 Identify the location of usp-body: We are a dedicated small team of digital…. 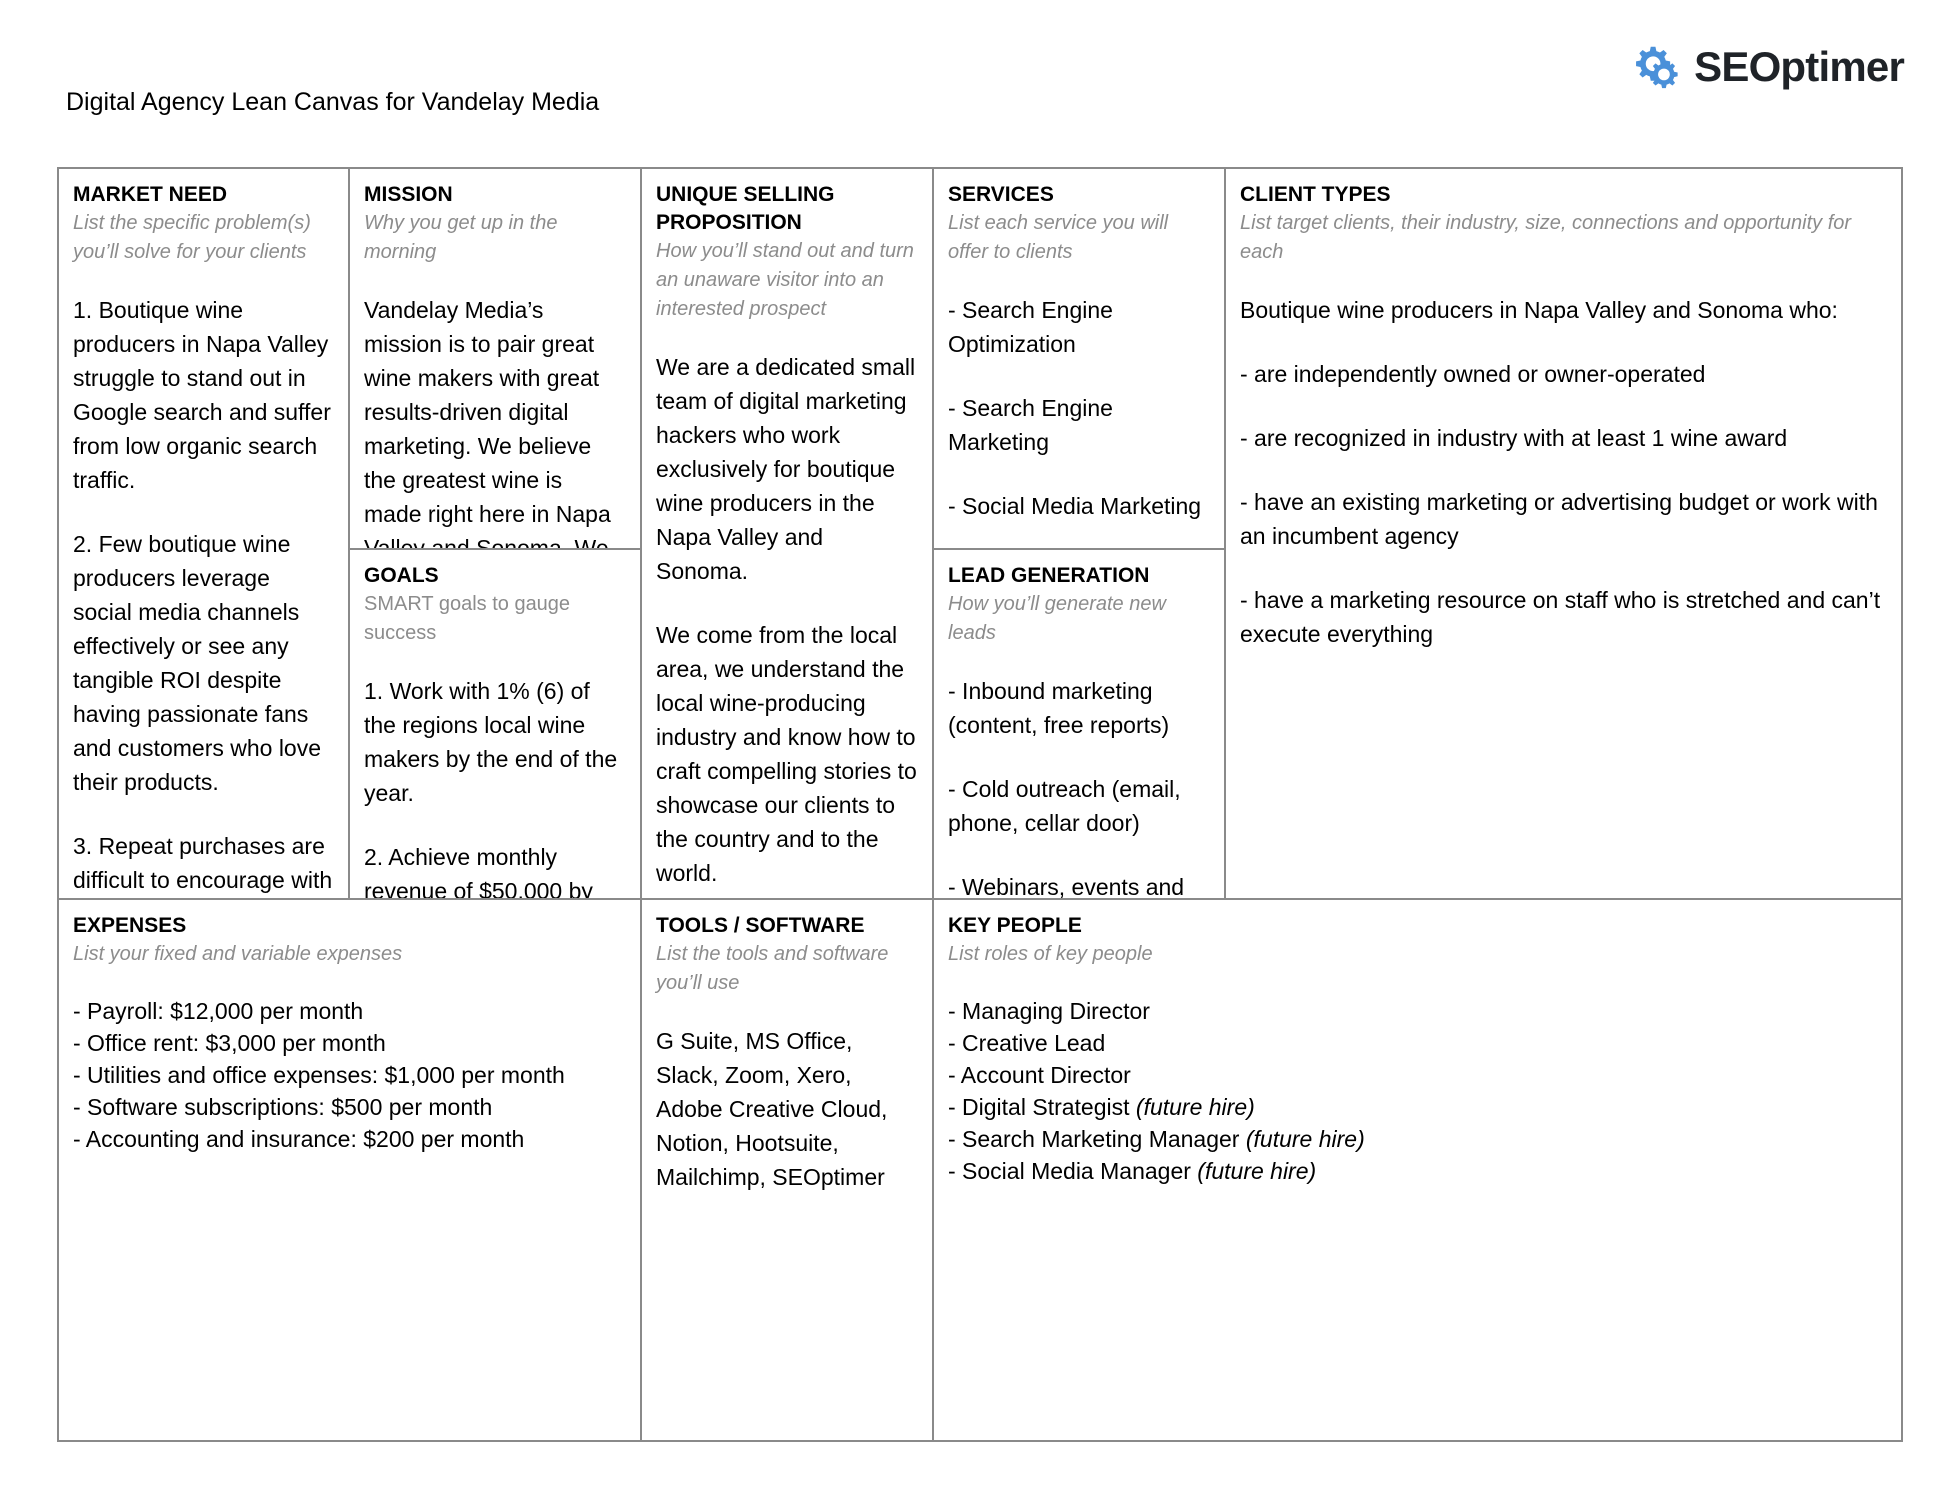
(787, 624).